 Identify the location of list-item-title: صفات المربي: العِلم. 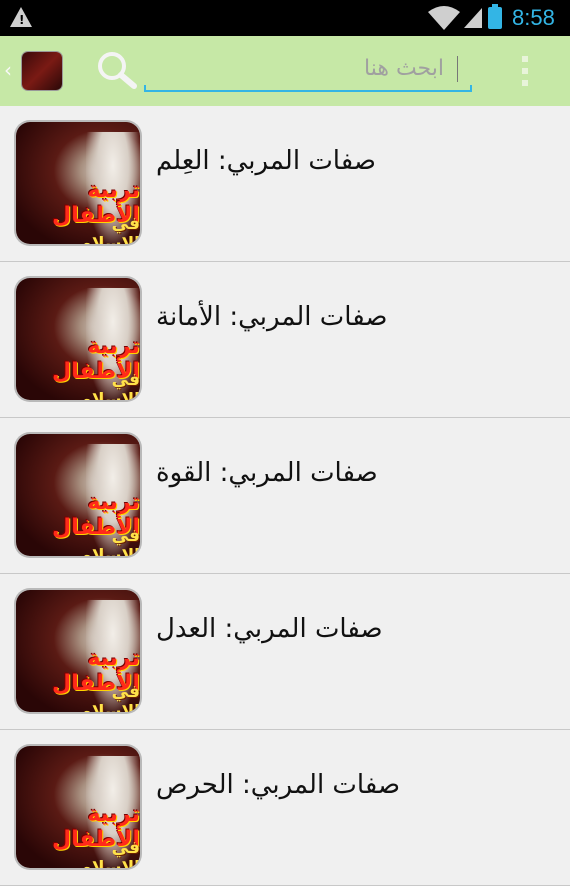
(266, 161).